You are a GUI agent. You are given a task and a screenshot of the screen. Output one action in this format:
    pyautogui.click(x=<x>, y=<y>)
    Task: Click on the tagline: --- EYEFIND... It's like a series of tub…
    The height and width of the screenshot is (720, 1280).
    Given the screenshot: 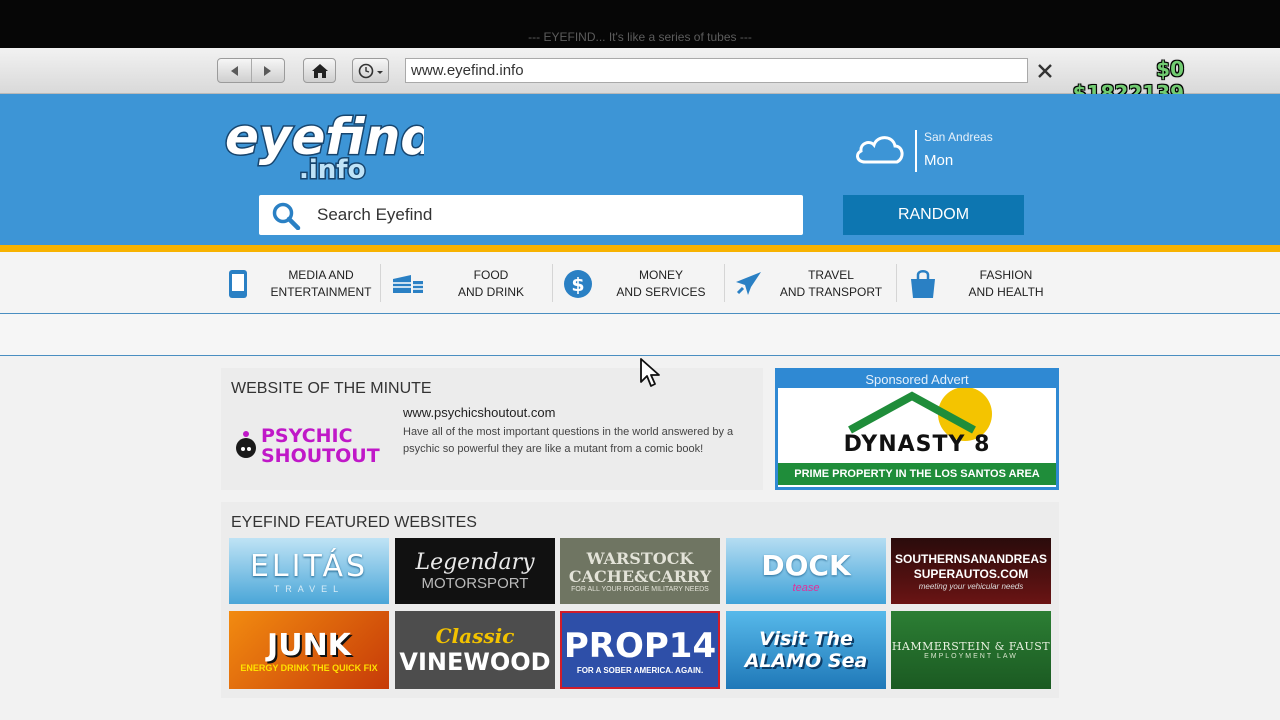 What is the action you would take?
    pyautogui.click(x=640, y=37)
    